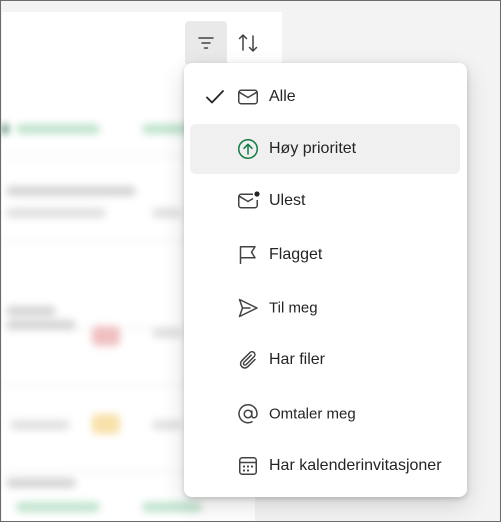 The image size is (501, 522). I want to click on mail-icon, so click(248, 97).